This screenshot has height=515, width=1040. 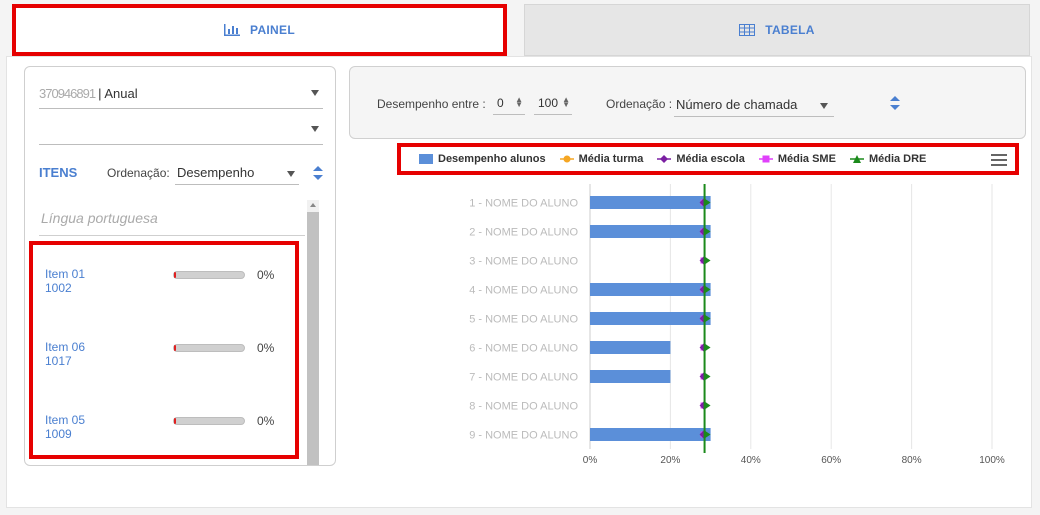 I want to click on legend-label: Média turma, so click(x=611, y=159).